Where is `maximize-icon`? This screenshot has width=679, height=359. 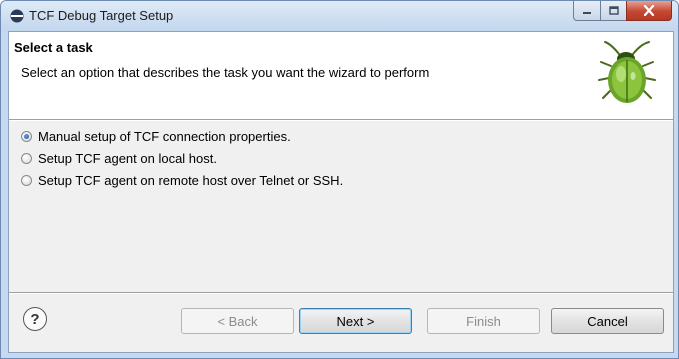 maximize-icon is located at coordinates (613, 10).